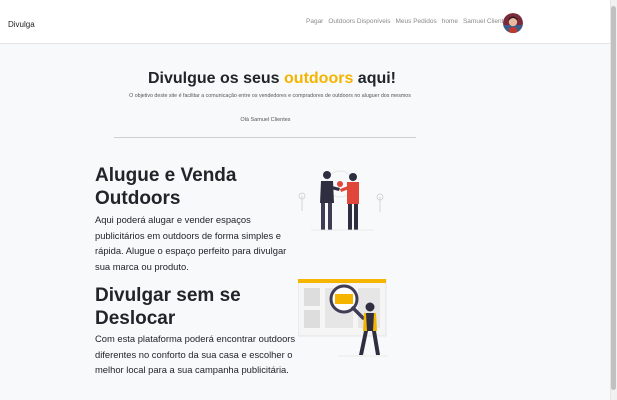 The width and height of the screenshot is (617, 400). Describe the element at coordinates (450, 21) in the screenshot. I see `nav-link-home: home` at that location.